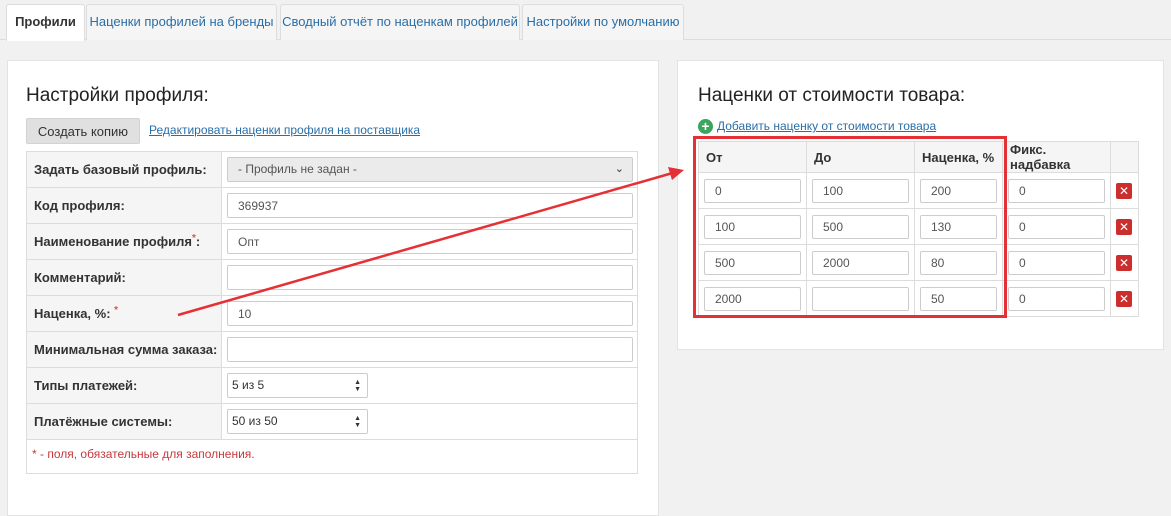 The height and width of the screenshot is (516, 1171). I want to click on base-profile-select: - Профиль не задан - ⌄, so click(430, 169).